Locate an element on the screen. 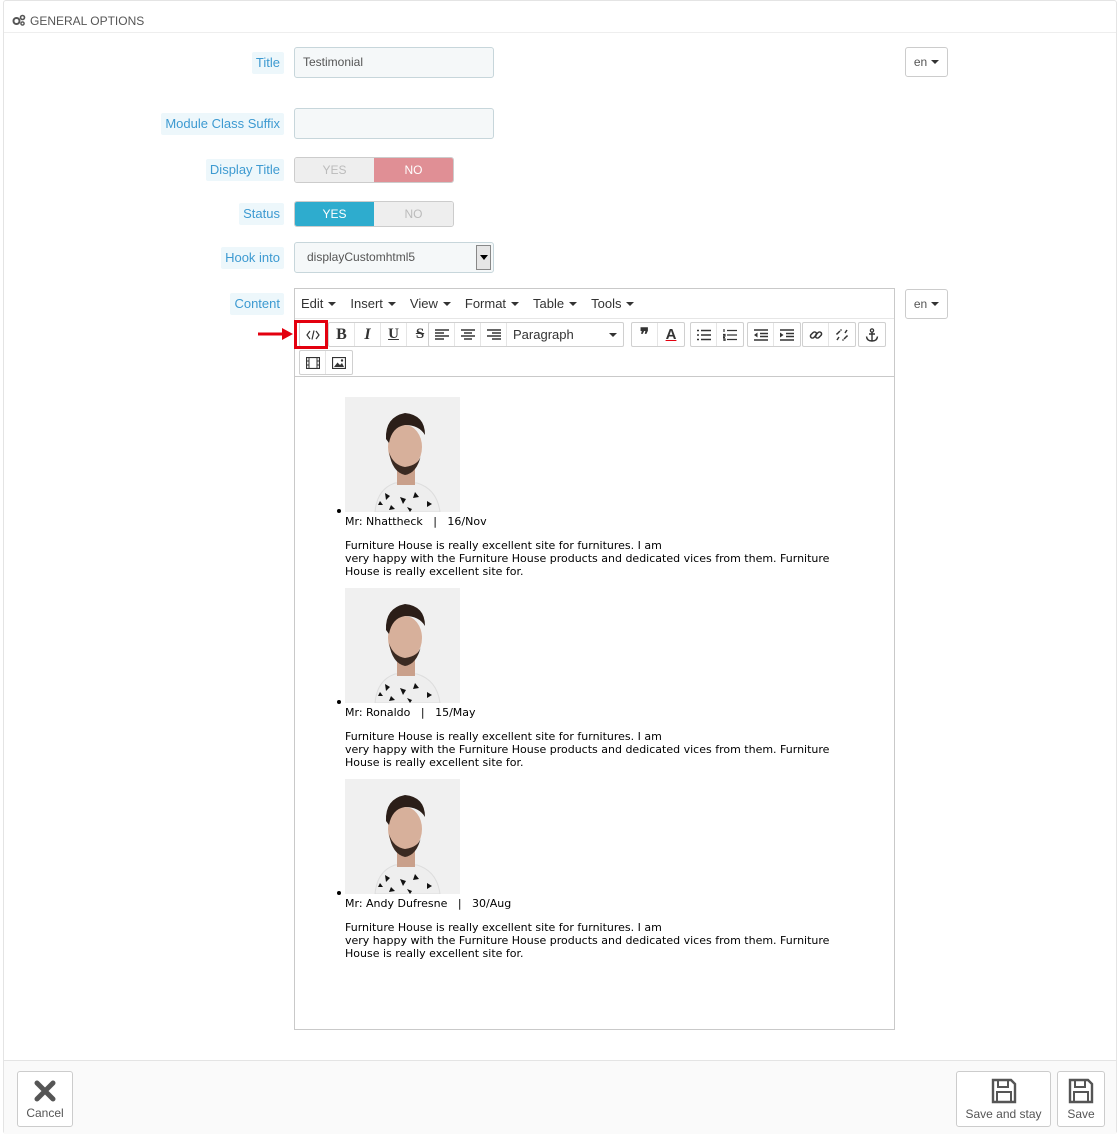 The width and height of the screenshot is (1120, 1136). media-group is located at coordinates (326, 362).